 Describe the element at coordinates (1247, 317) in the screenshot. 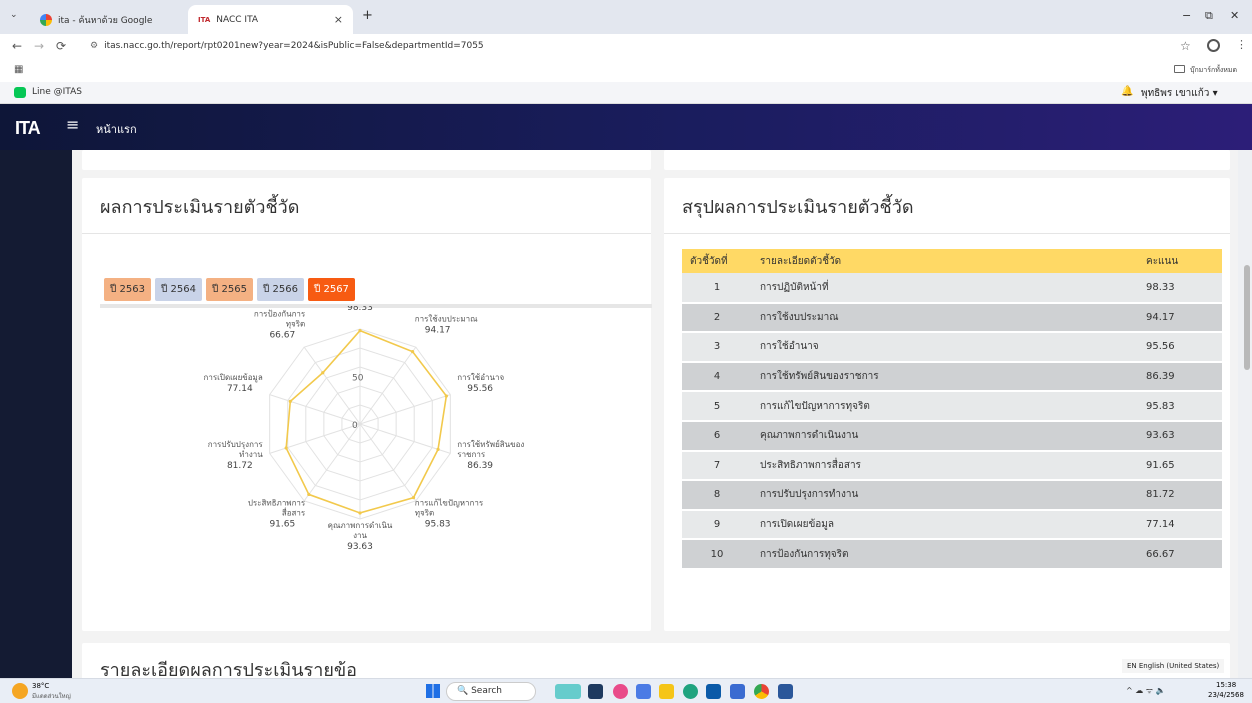

I see `page-scrollbar` at that location.